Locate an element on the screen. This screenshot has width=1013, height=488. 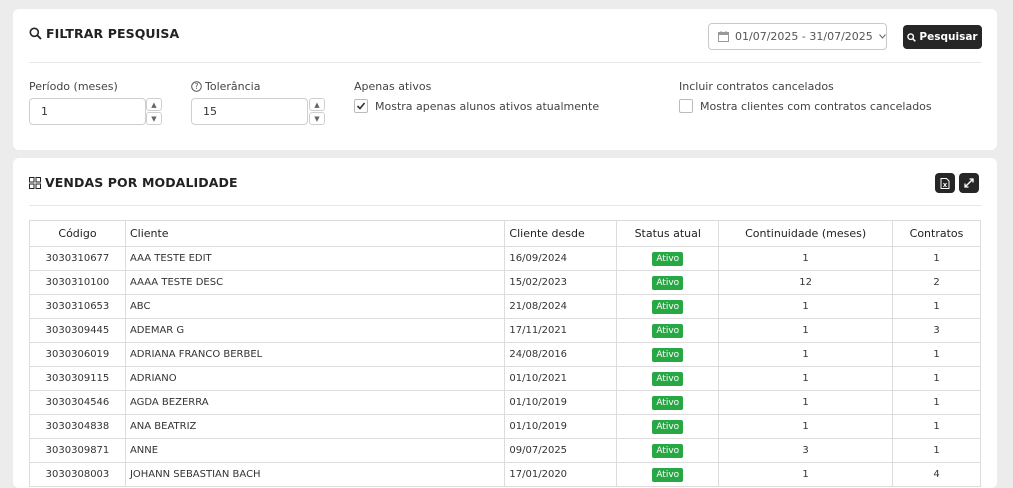
cell-cliente: AGDA BEZERRA is located at coordinates (315, 402).